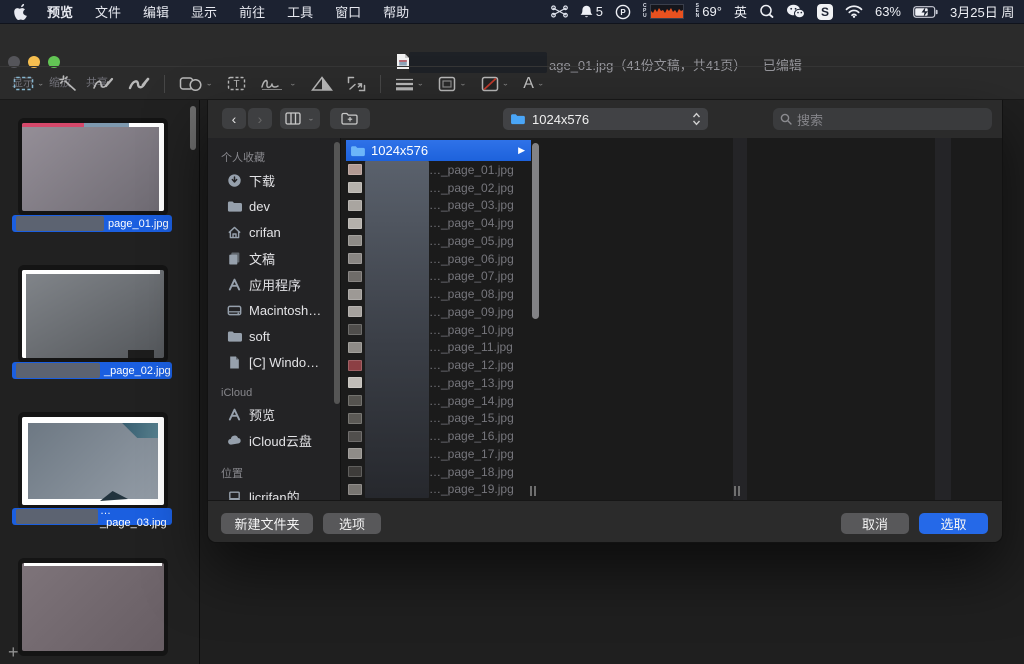 This screenshot has width=1024, height=664. I want to click on text-style-button: A ⌄, so click(533, 84).